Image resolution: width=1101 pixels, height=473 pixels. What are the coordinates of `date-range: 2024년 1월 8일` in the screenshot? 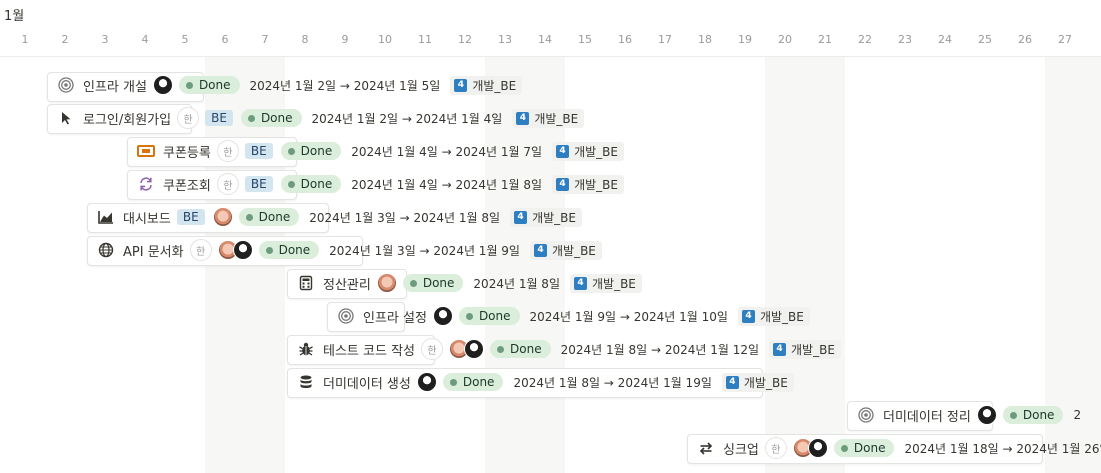 It's located at (516, 283).